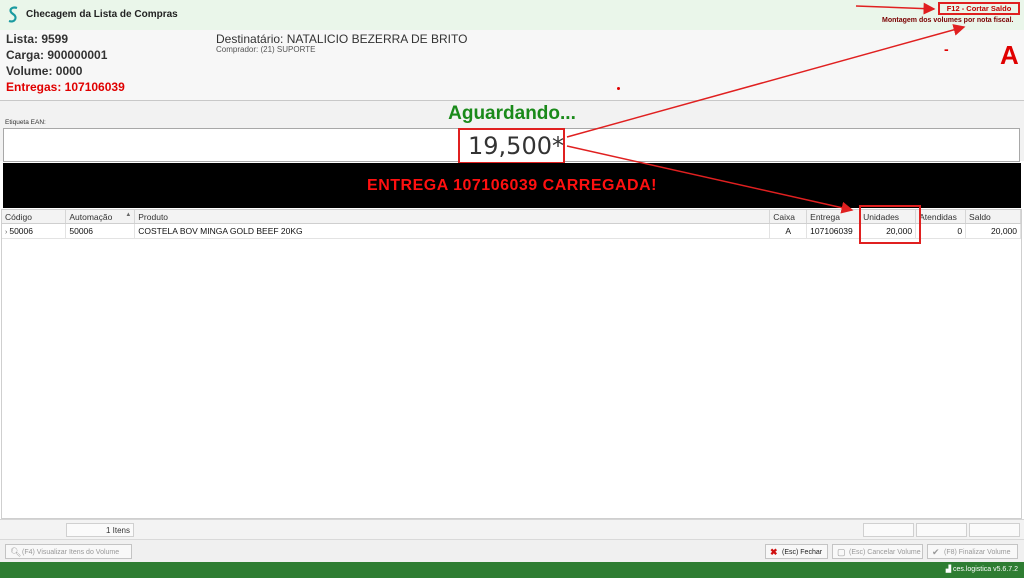 Image resolution: width=1024 pixels, height=578 pixels. Describe the element at coordinates (833, 217) in the screenshot. I see `col-entrega: Entrega` at that location.